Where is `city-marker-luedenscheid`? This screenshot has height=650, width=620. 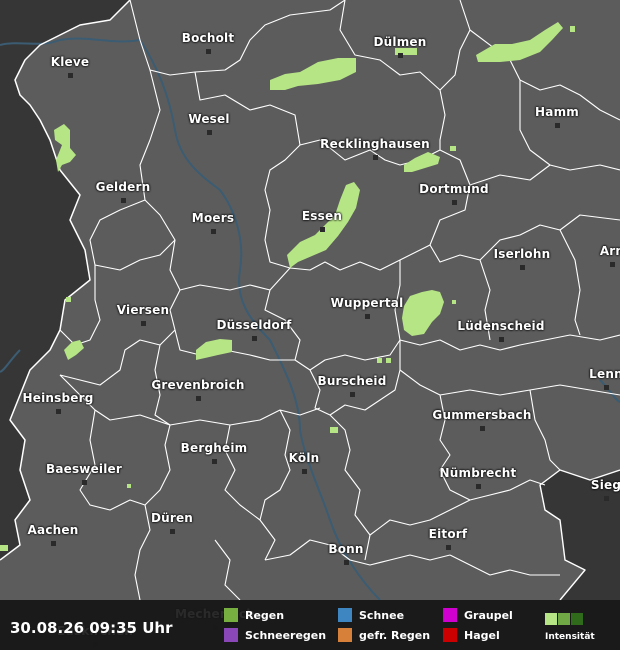 city-marker-luedenscheid is located at coordinates (501, 339).